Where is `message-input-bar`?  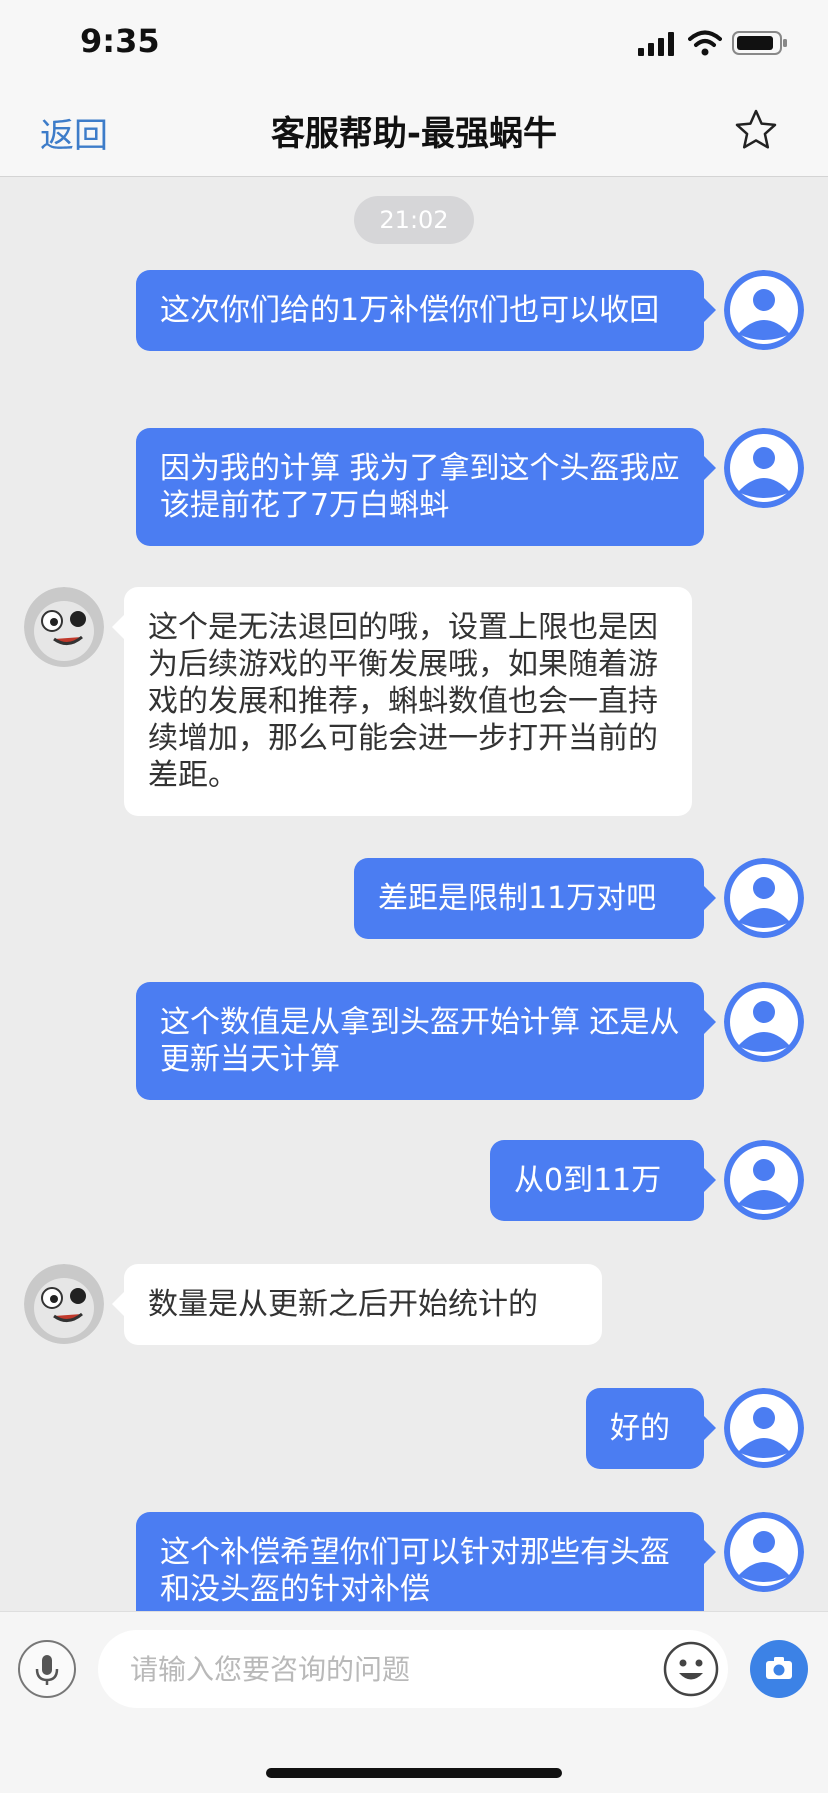
message-input-bar is located at coordinates (414, 1702).